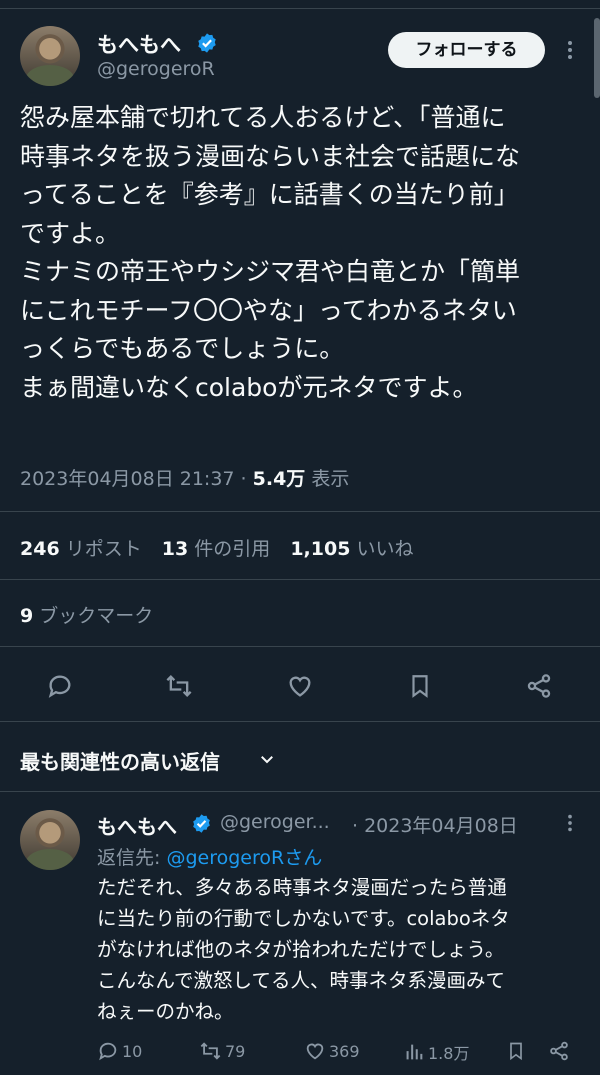 The width and height of the screenshot is (600, 1075). I want to click on reply-to-handle-link: @gerogeroRさん, so click(244, 858).